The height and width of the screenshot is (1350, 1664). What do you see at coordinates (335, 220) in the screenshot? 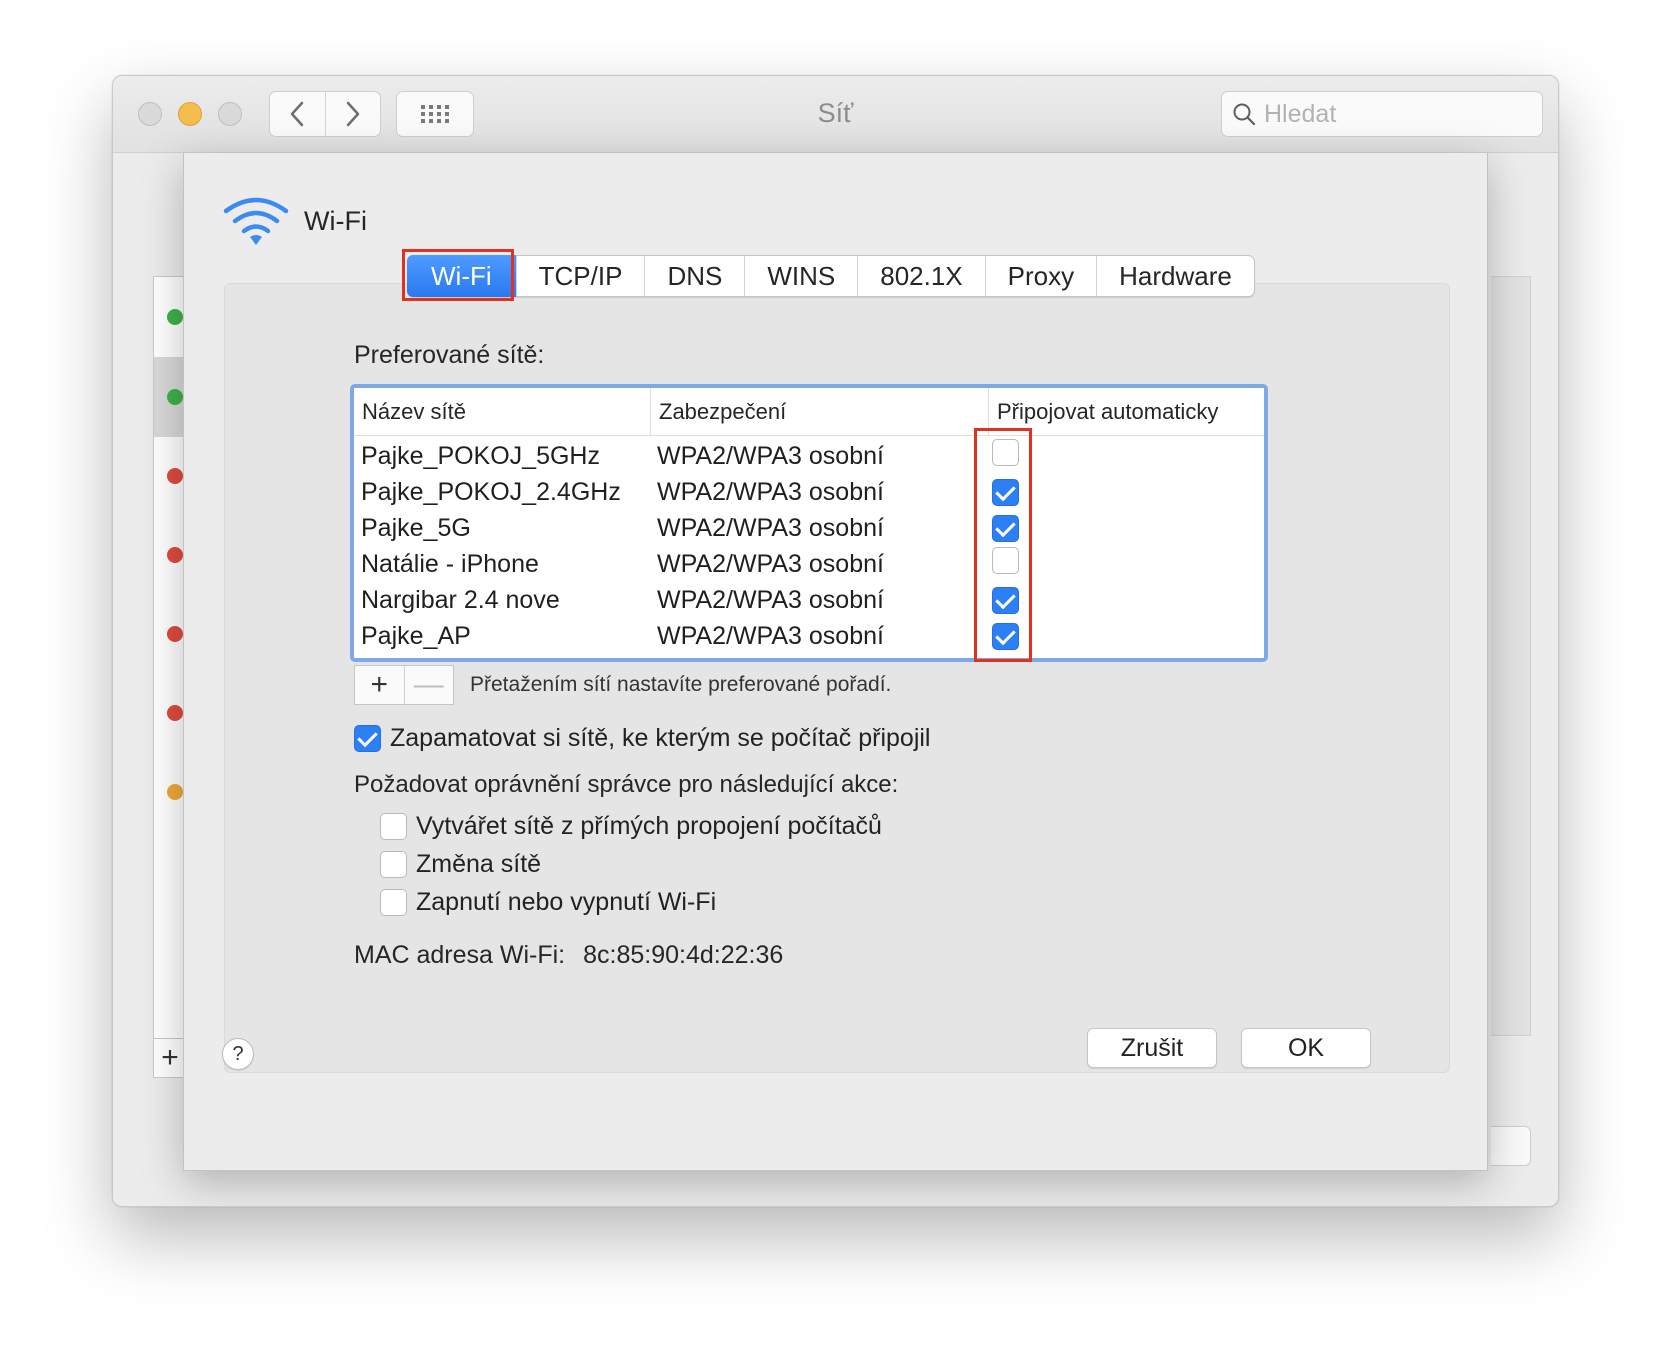
I see `service-name: Wi-Fi` at bounding box center [335, 220].